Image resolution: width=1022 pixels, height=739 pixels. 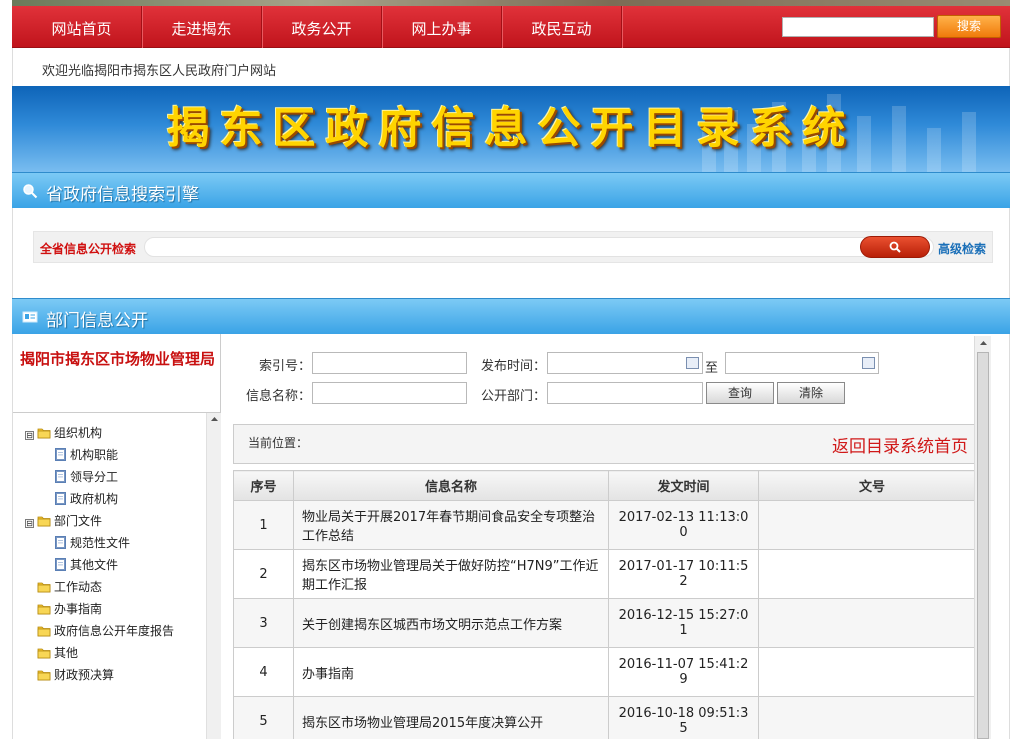 I want to click on tree-item: ⊟ 组织机构, so click(x=63, y=433).